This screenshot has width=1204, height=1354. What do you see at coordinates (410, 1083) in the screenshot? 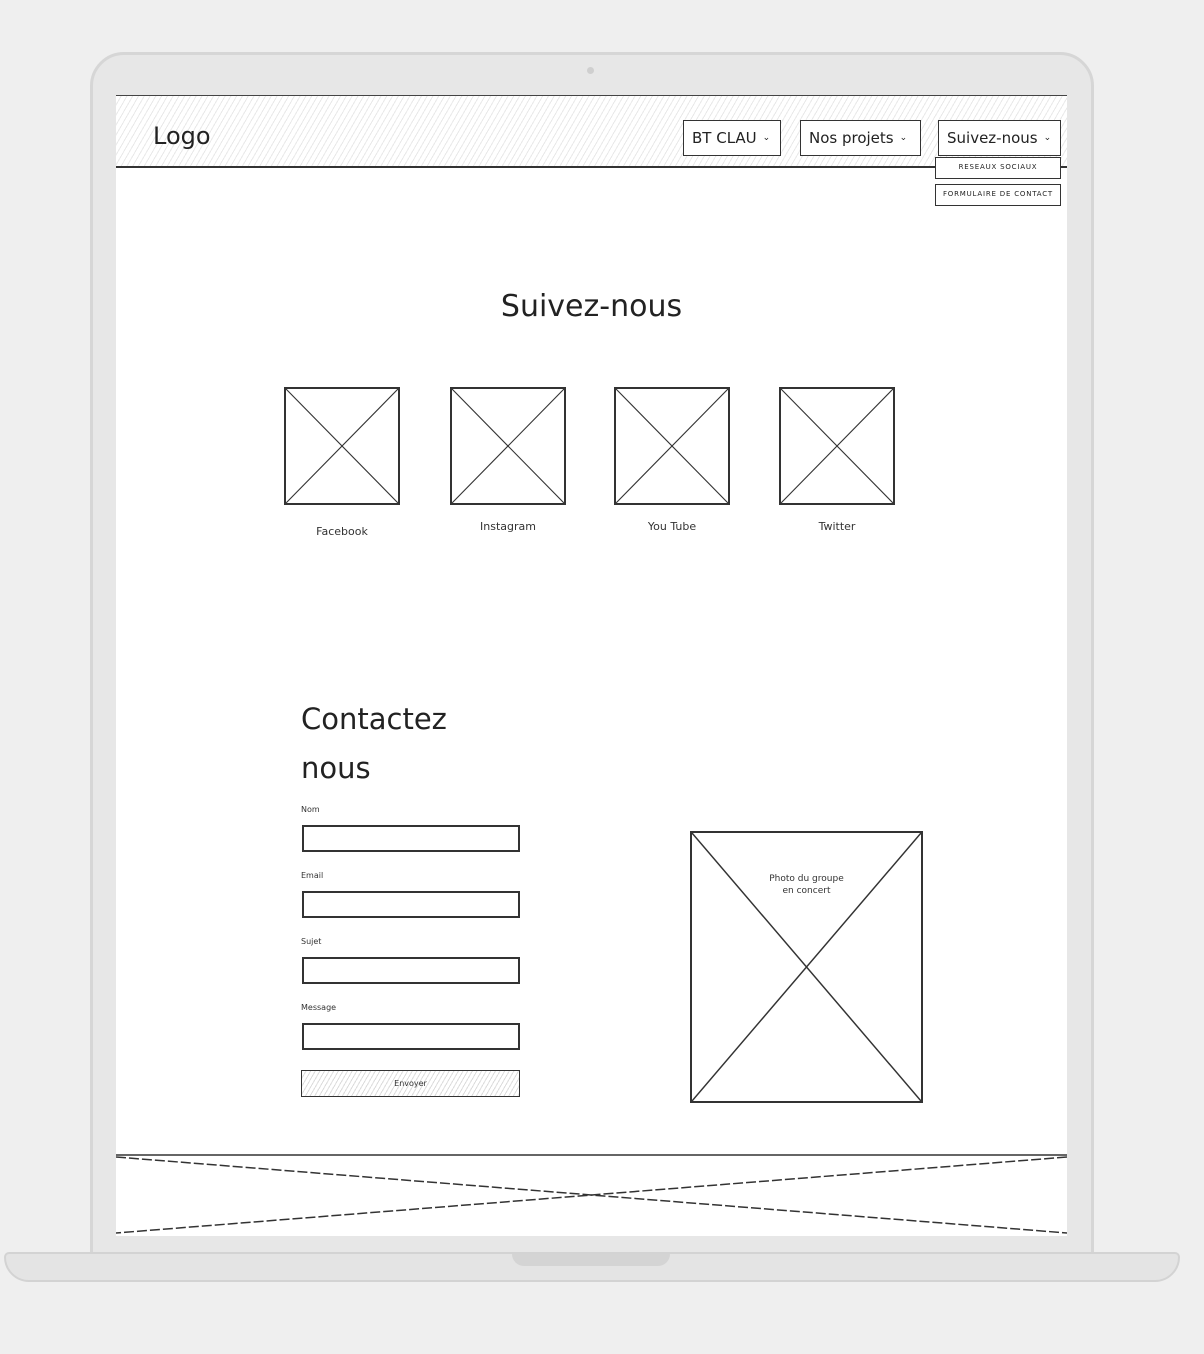
I see `send-button: Envoyer` at bounding box center [410, 1083].